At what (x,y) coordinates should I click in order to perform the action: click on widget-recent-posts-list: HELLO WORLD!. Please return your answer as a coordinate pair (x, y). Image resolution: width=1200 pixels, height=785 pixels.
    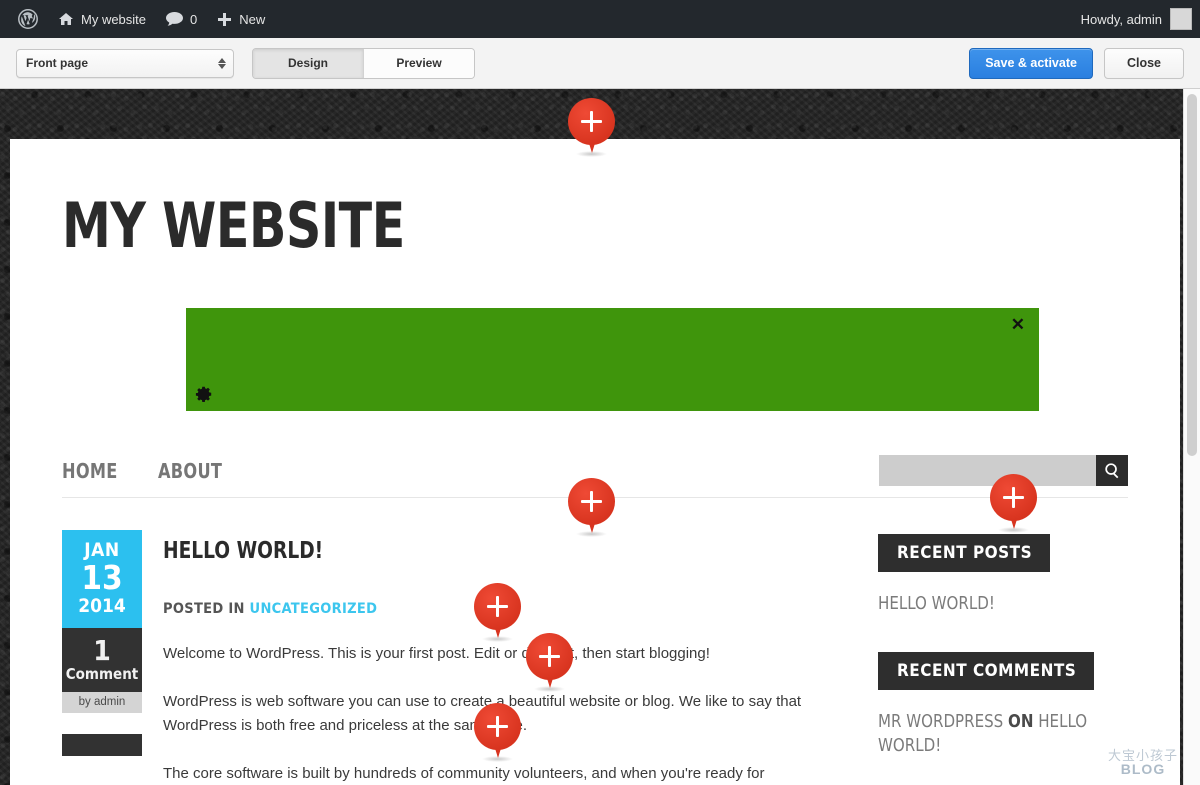
    Looking at the image, I should click on (986, 604).